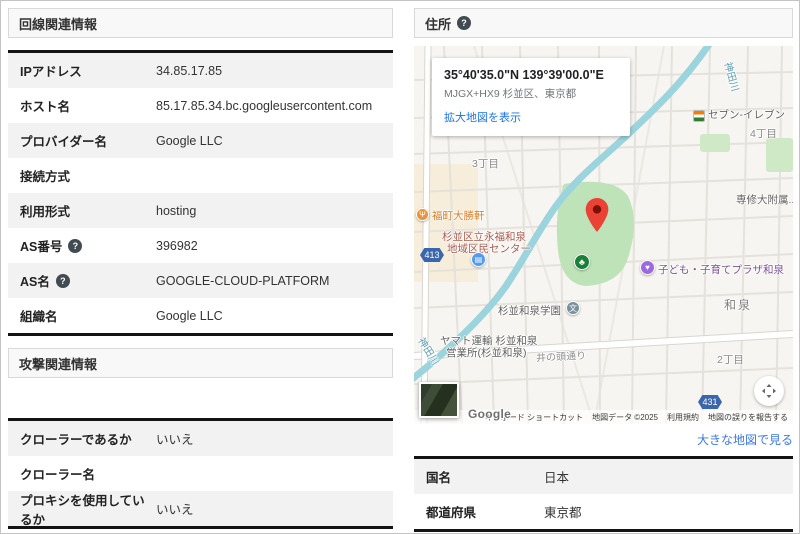 The image size is (800, 534). Describe the element at coordinates (200, 245) in the screenshot. I see `table-row-as-number: AS番号 ? 396982` at that location.